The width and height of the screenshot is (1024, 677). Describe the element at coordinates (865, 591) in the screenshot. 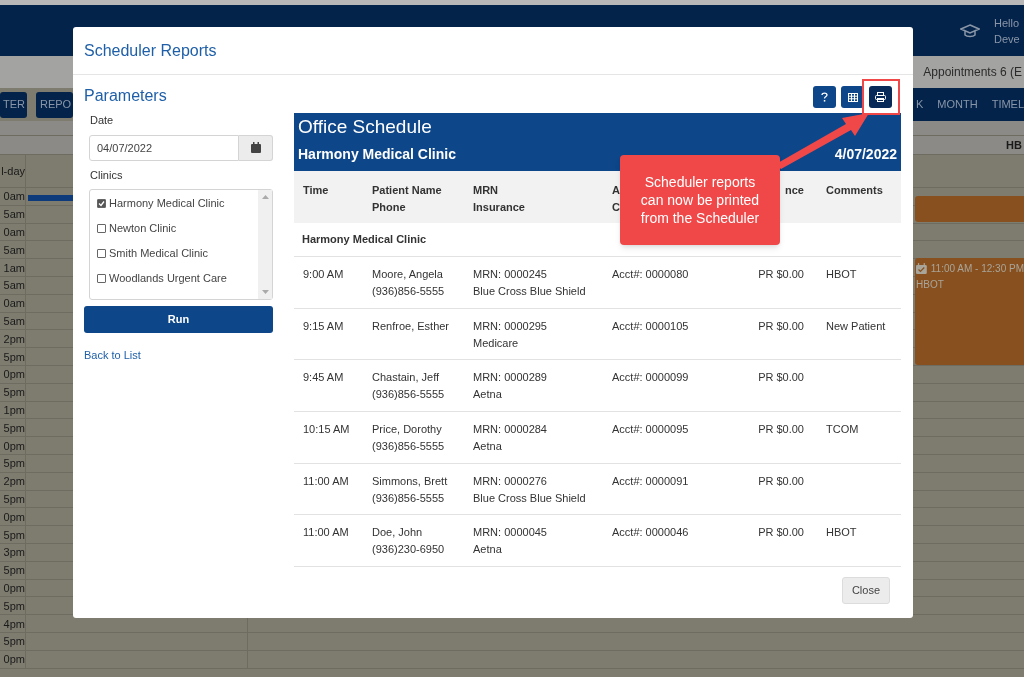

I see `close-button: Close` at that location.